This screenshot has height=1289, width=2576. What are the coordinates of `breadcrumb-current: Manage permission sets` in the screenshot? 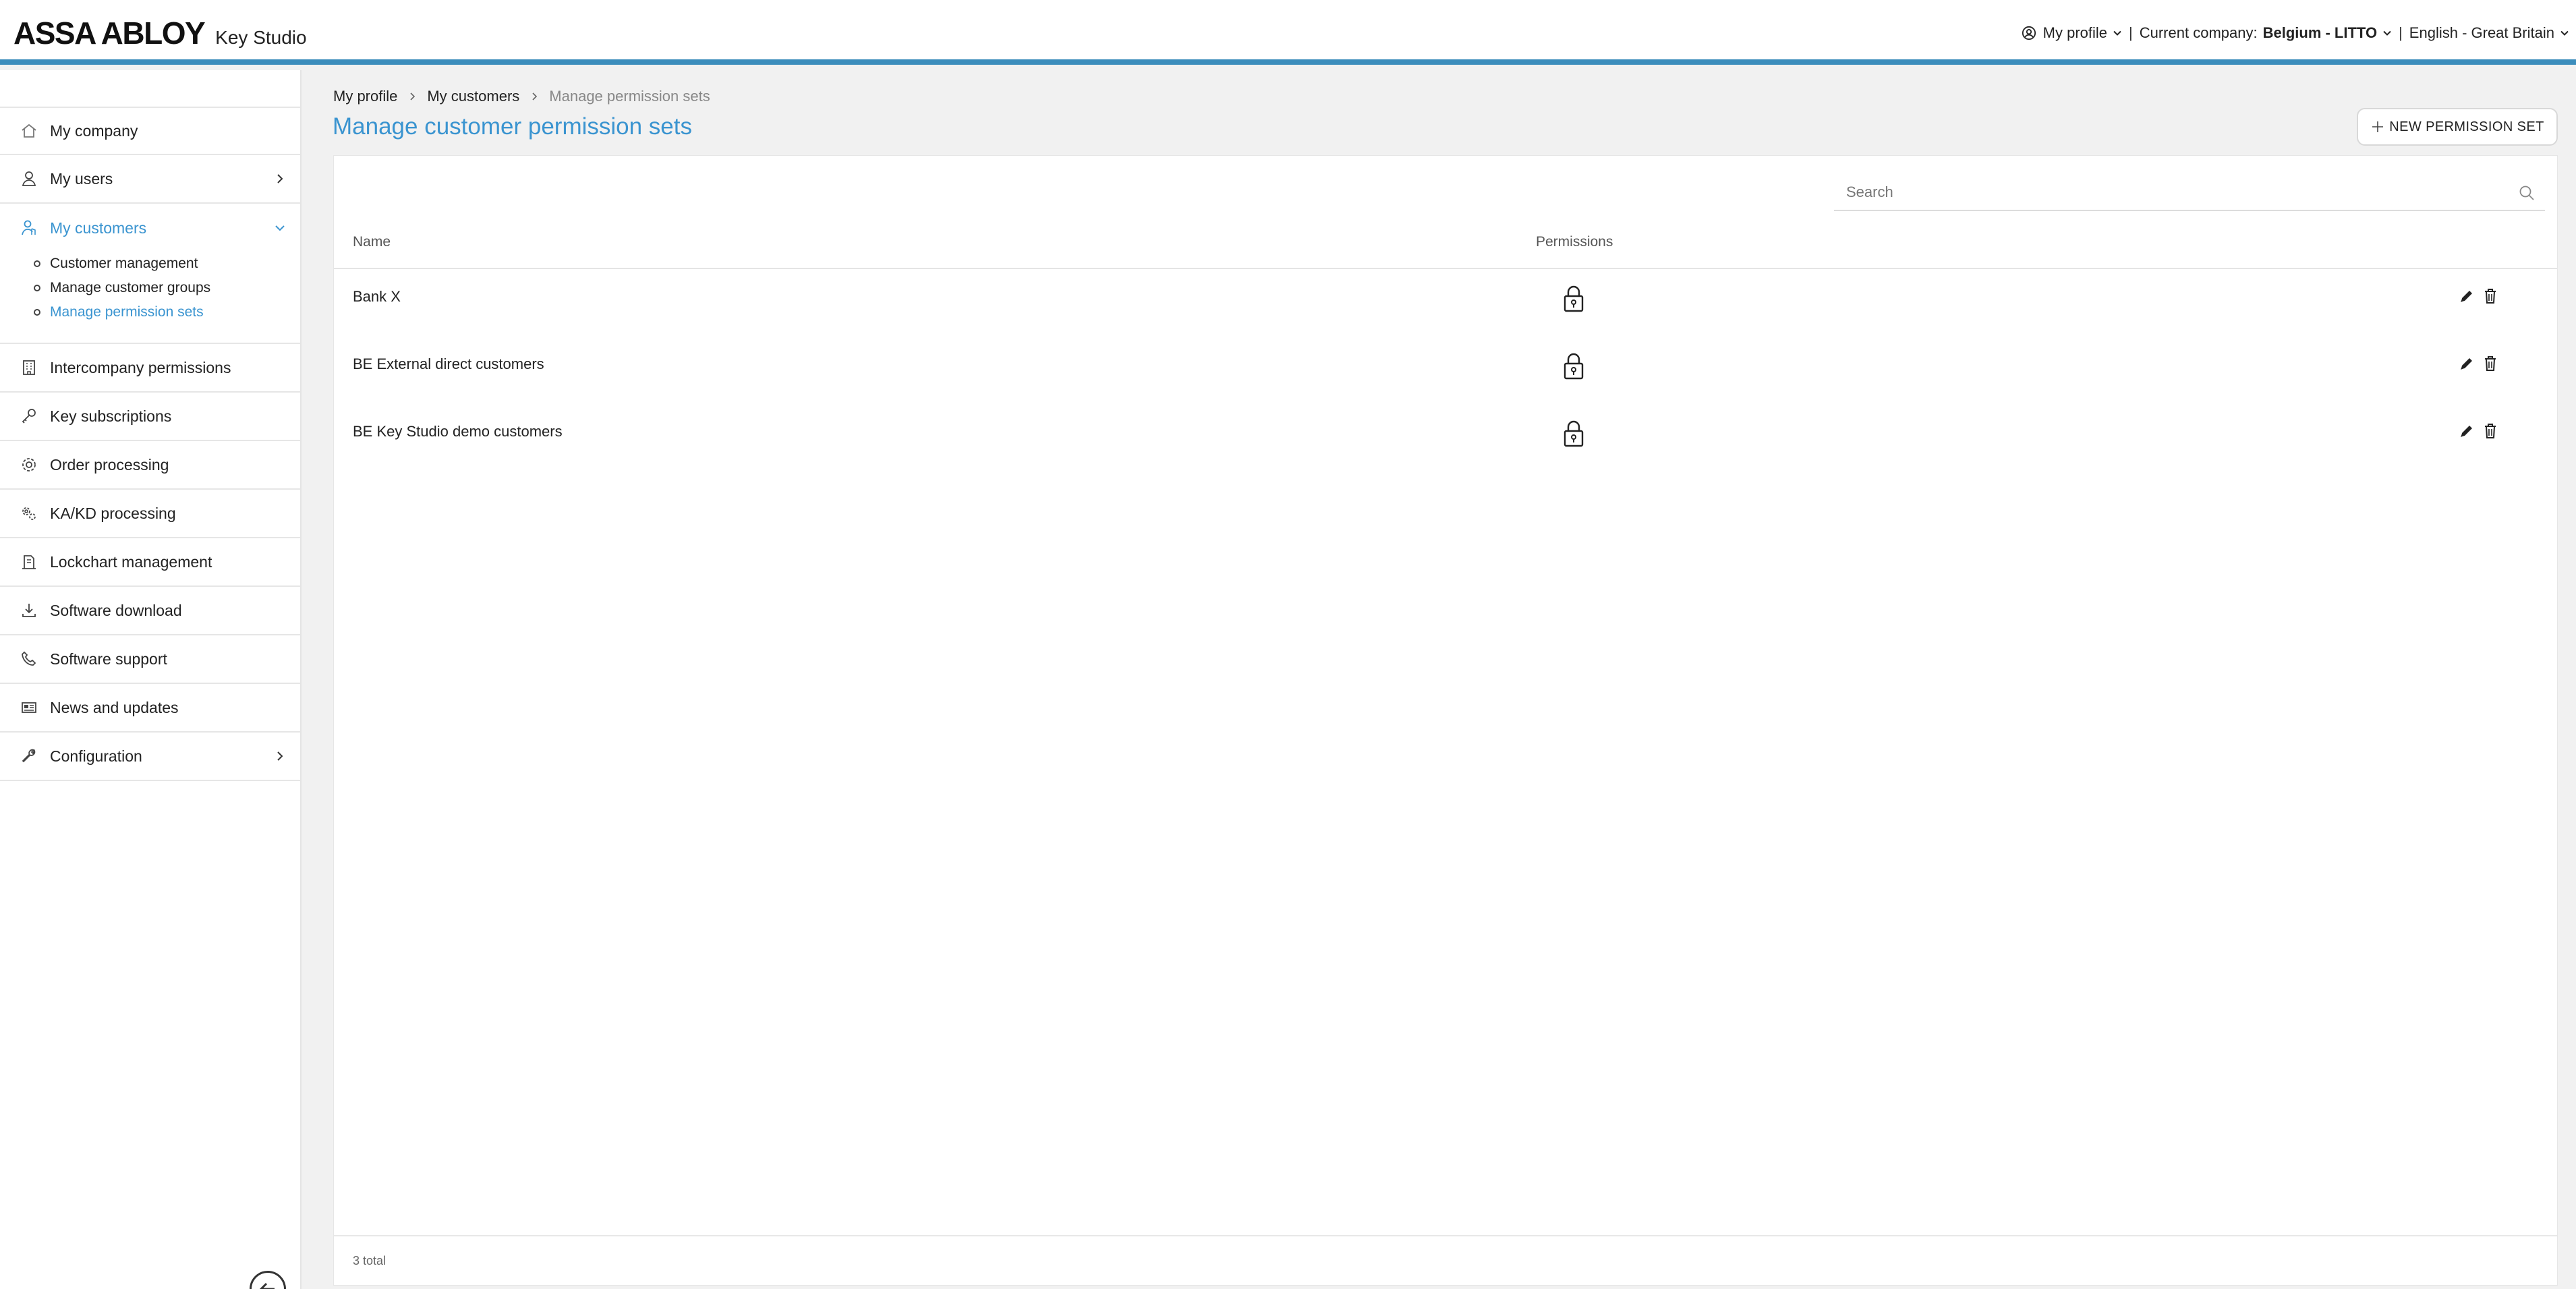 It's located at (629, 96).